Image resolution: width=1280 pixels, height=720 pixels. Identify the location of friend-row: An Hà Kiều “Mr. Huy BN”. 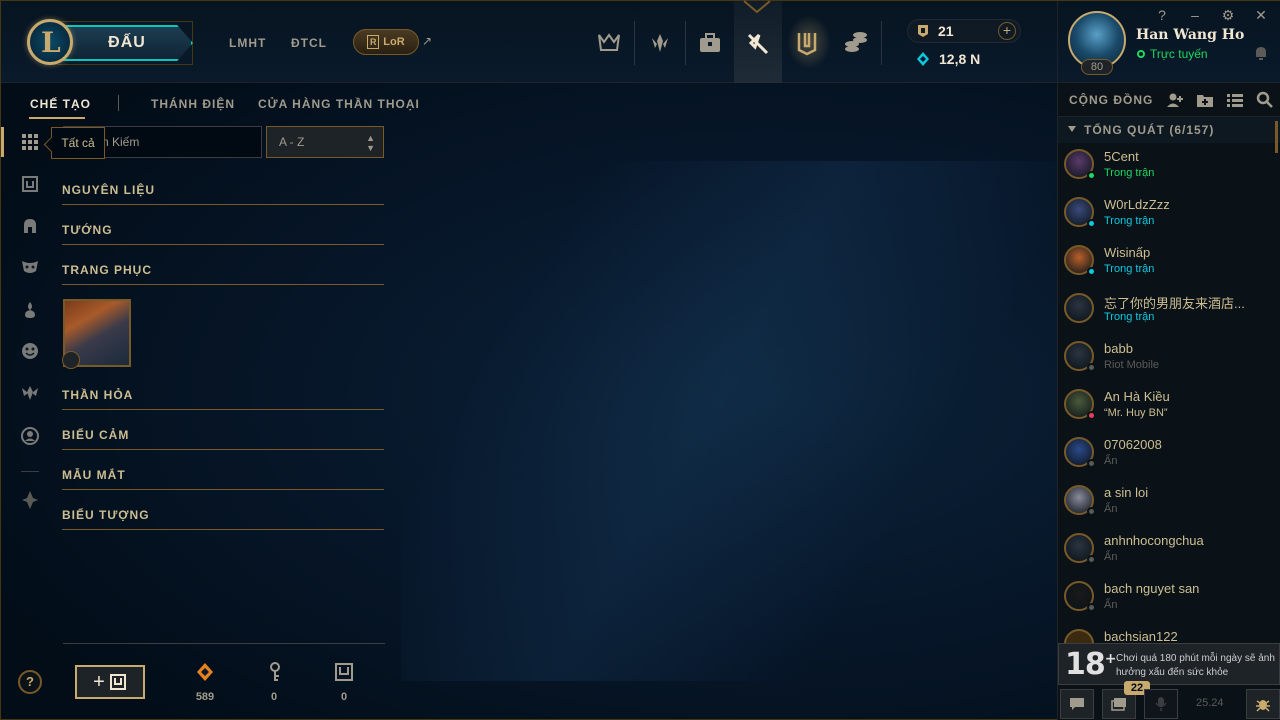
(1166, 409).